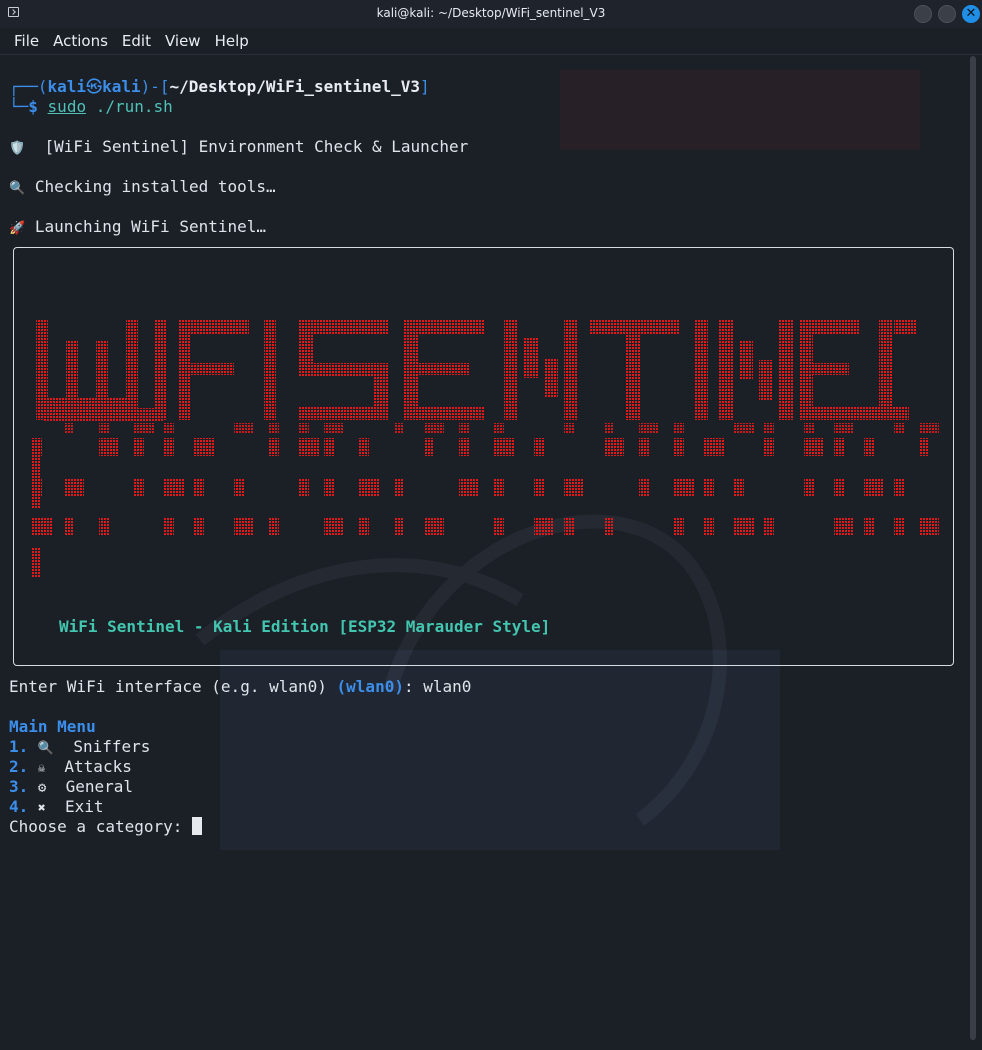 The image size is (982, 1050). Describe the element at coordinates (52, 726) in the screenshot. I see `main-menu-title: Main Menu` at that location.